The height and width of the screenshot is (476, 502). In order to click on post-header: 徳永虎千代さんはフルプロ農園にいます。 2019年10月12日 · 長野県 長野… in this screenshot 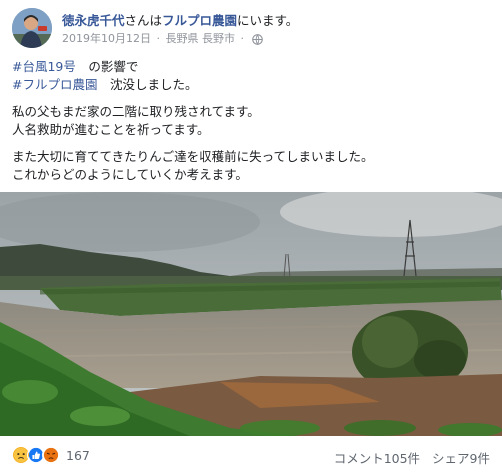, I will do `click(252, 28)`.